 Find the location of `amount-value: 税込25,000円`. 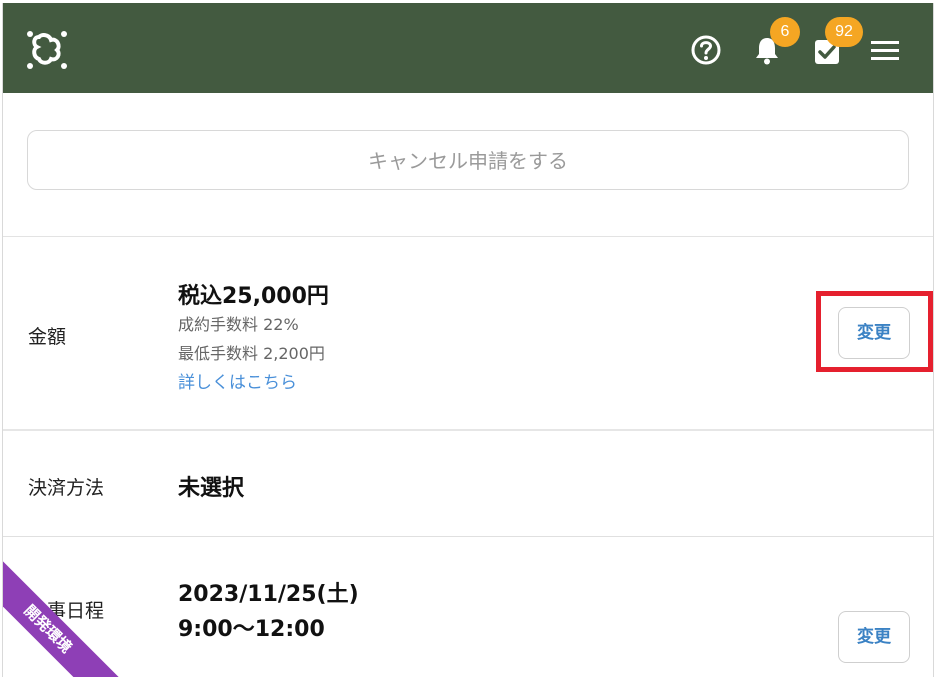

amount-value: 税込25,000円 is located at coordinates (253, 296).